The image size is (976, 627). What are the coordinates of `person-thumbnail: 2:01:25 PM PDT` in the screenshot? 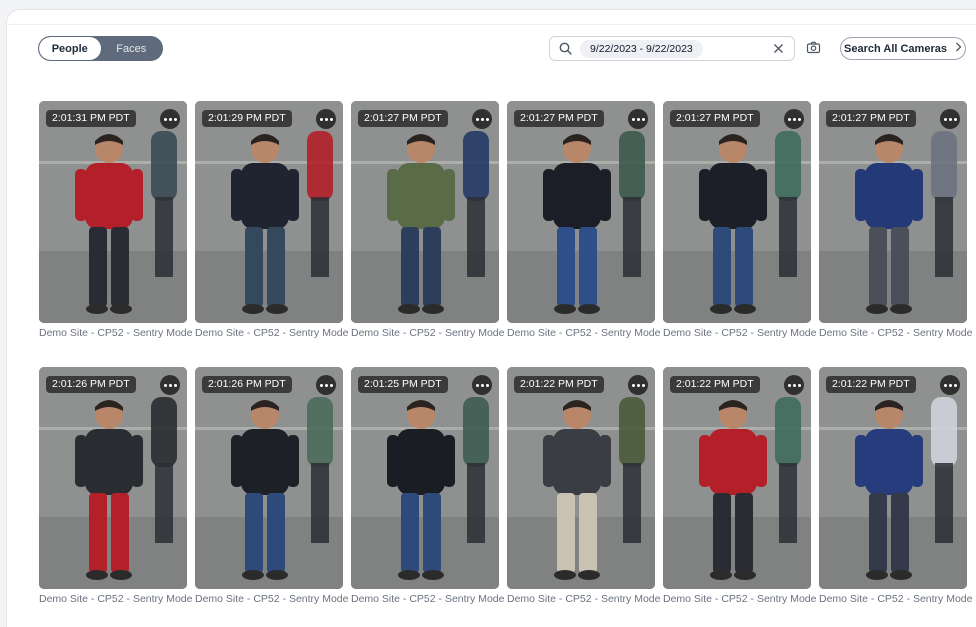 It's located at (425, 478).